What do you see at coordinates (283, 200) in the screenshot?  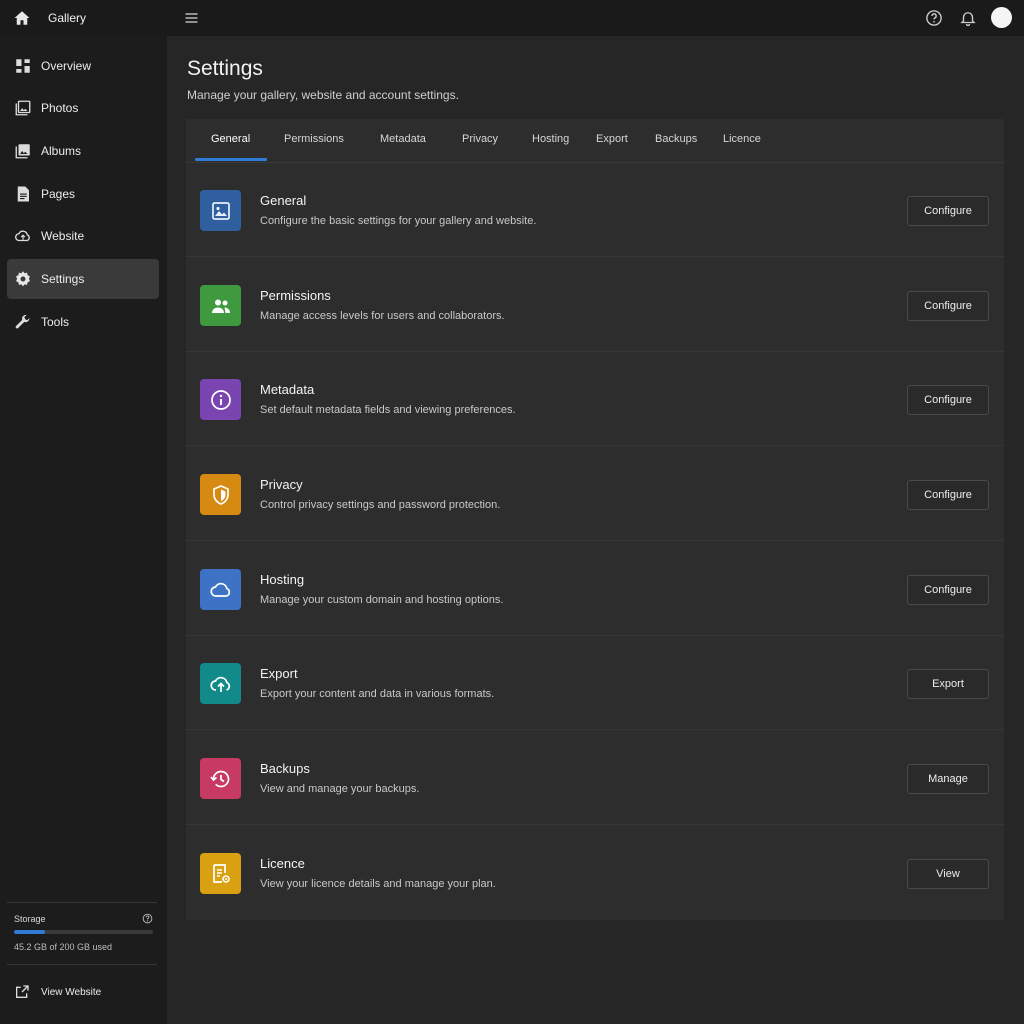 I see `row-title: General` at bounding box center [283, 200].